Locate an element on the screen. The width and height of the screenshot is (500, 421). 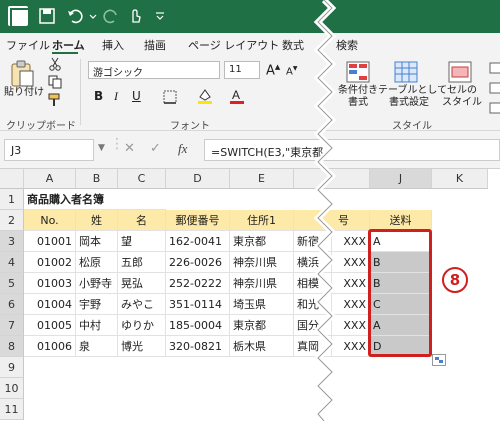
italic-button: I is located at coordinates (116, 96).